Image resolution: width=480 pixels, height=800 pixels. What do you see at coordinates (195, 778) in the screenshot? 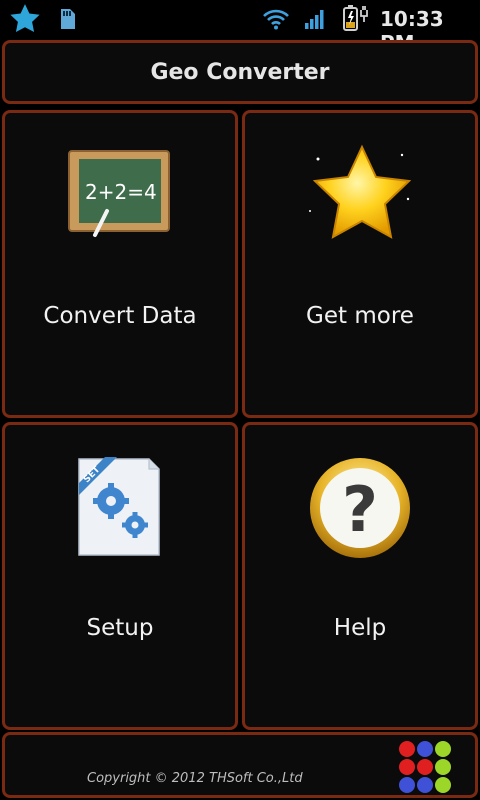
I see `copyright-text: Copyright © 2012 THSoft Co.,Ltd` at bounding box center [195, 778].